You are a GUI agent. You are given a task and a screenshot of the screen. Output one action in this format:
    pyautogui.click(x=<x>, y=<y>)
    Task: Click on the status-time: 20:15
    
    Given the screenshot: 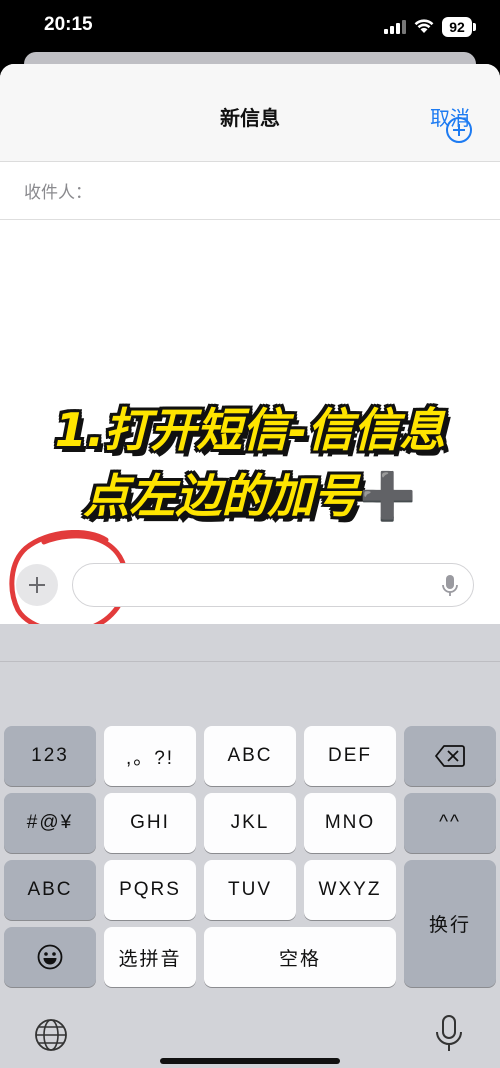 What is the action you would take?
    pyautogui.click(x=68, y=24)
    